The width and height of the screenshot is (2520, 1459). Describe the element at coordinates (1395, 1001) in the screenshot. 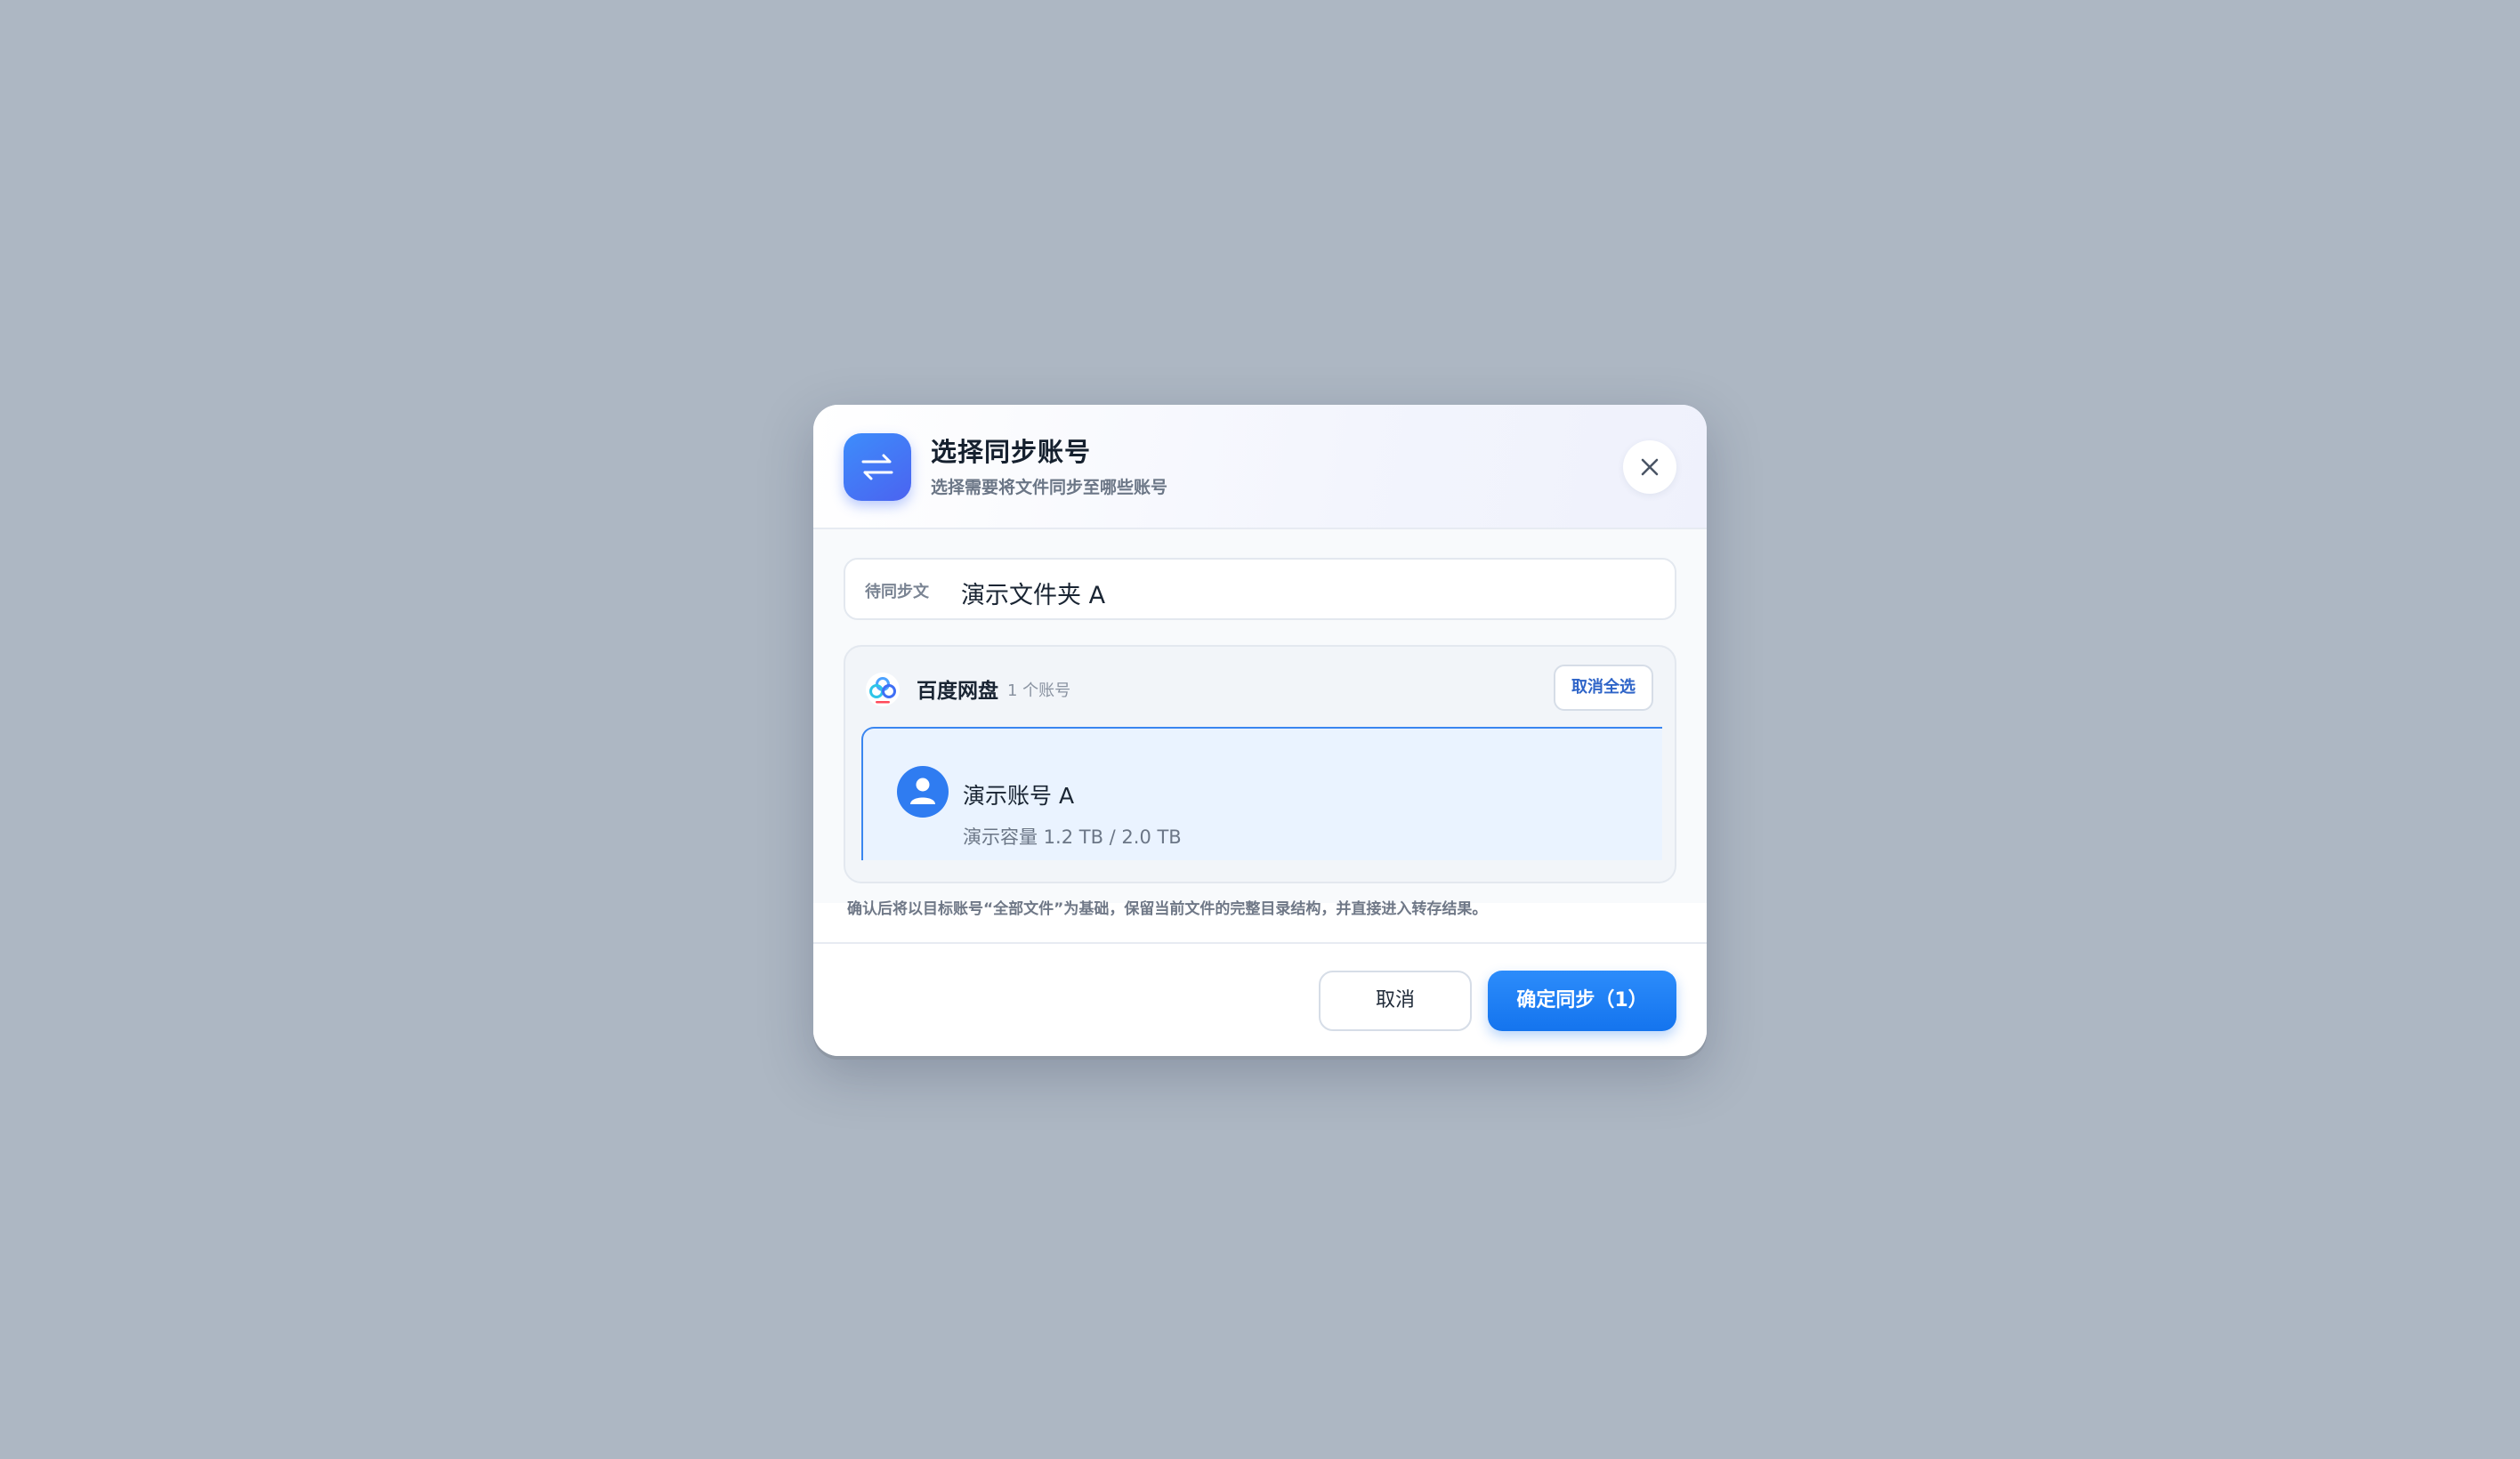

I see `cancel-button: 取消` at that location.